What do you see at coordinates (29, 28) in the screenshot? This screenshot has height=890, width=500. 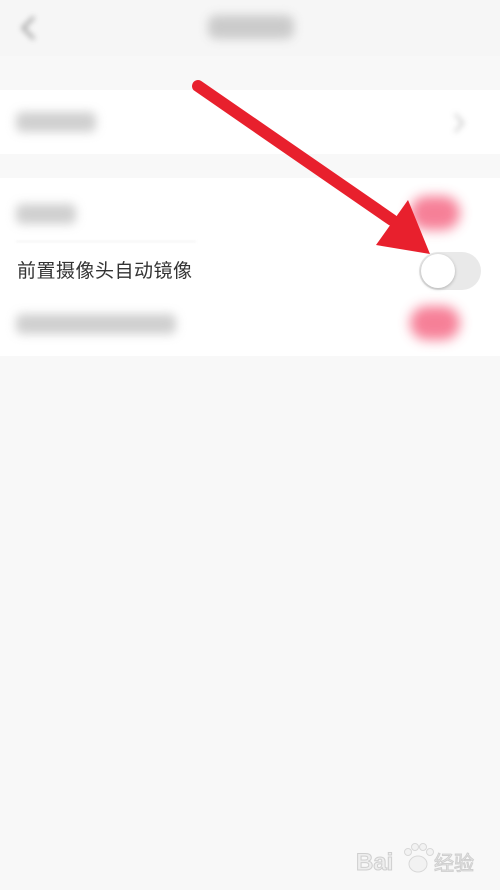 I see `back-arrow-icon` at bounding box center [29, 28].